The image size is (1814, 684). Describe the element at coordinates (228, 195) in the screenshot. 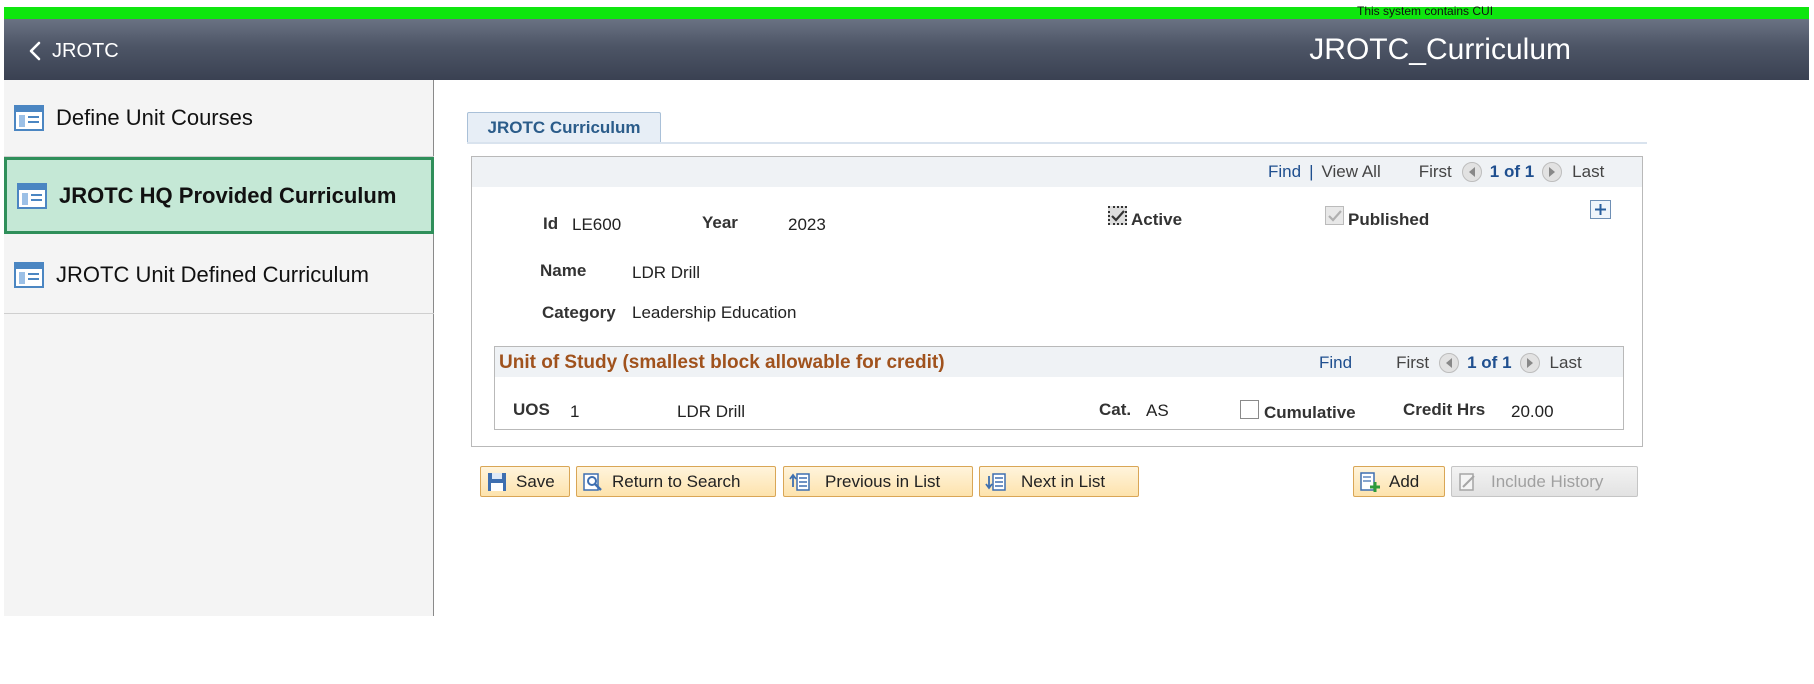

I see `sidebar-item-label: JROTC HQ Provided Curriculum` at that location.